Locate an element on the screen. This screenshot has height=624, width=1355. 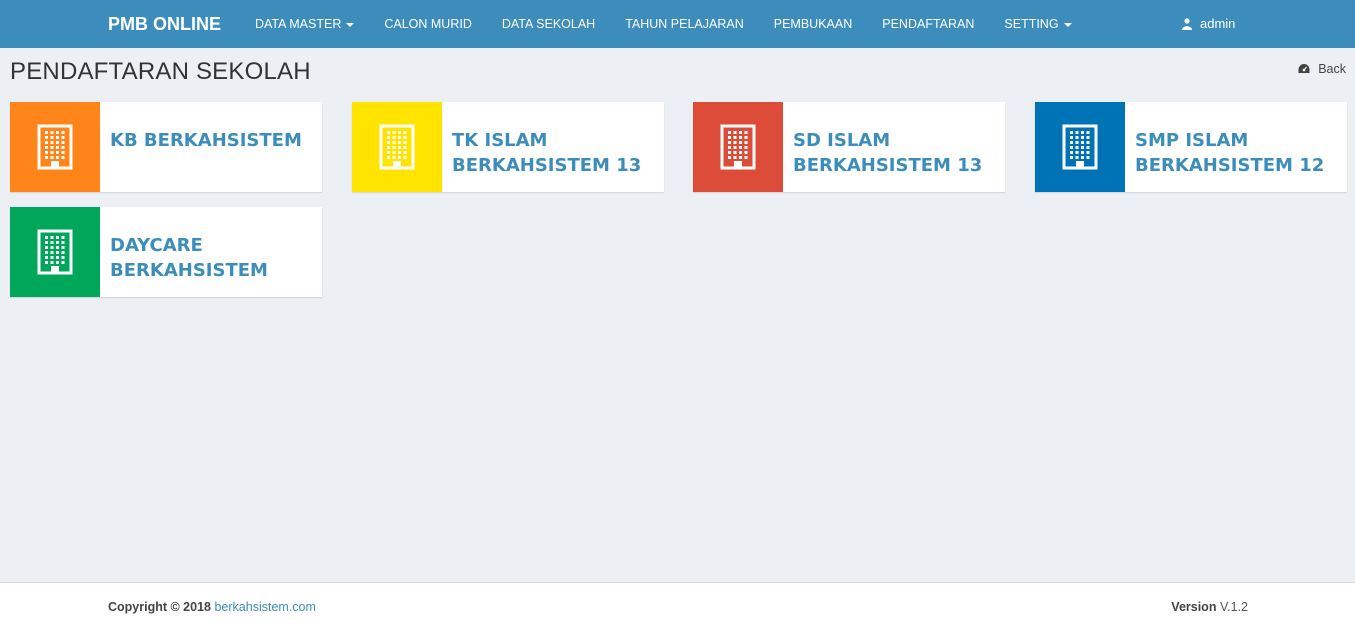
user-menu: admin is located at coordinates (1208, 24).